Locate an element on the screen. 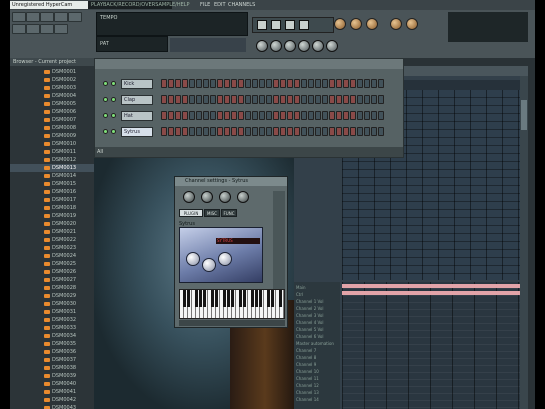  browser-item: DSM0010 is located at coordinates (52, 144).